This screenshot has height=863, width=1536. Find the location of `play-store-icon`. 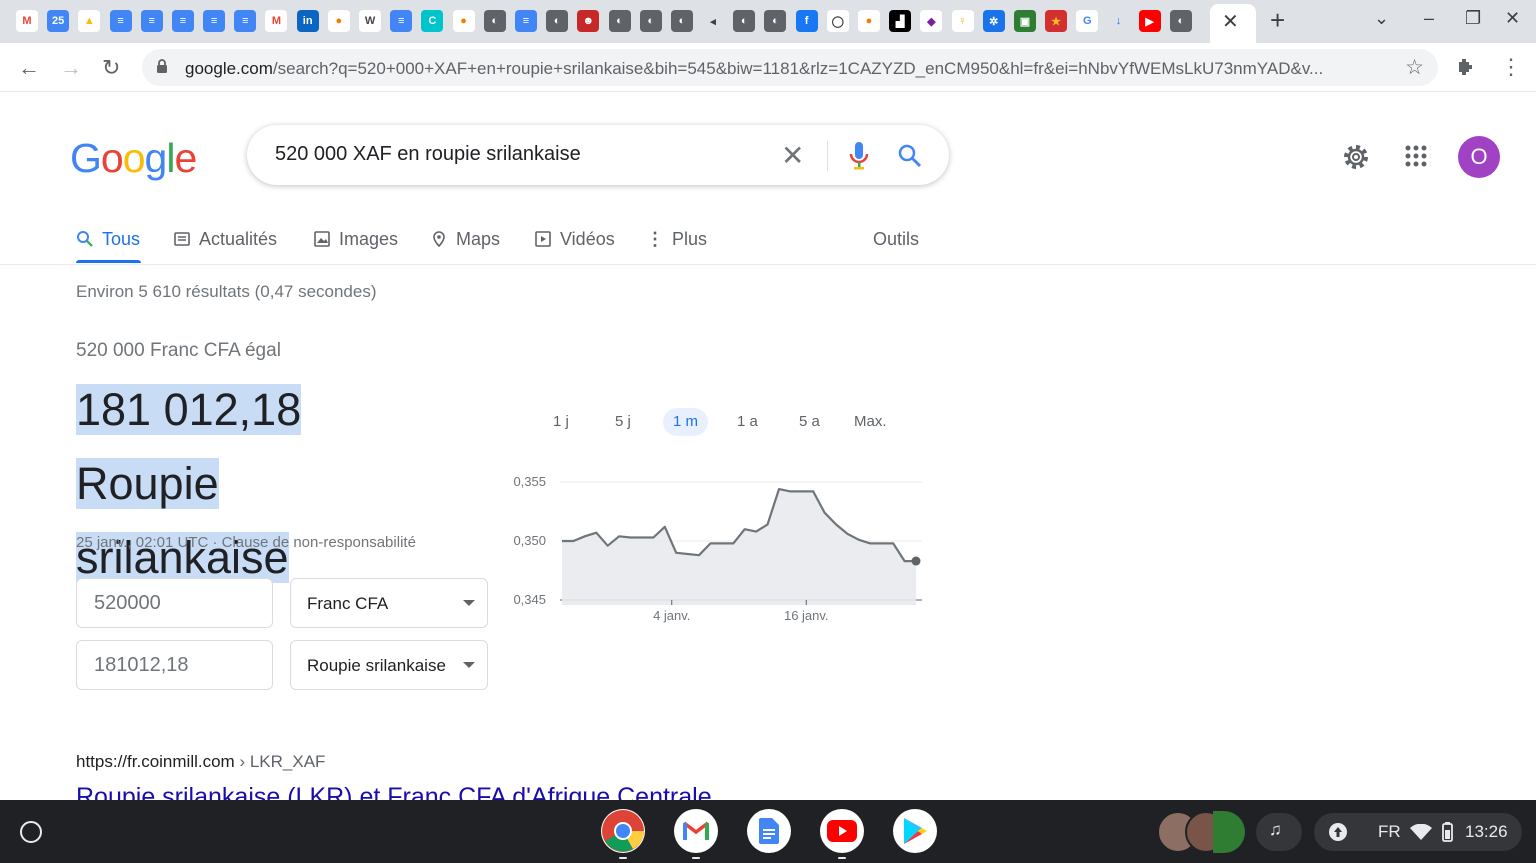

play-store-icon is located at coordinates (915, 831).